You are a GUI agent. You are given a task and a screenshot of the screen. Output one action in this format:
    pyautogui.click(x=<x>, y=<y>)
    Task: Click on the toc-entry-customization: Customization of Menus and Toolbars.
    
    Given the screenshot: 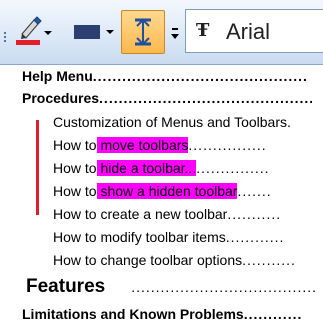 What is the action you would take?
    pyautogui.click(x=188, y=122)
    